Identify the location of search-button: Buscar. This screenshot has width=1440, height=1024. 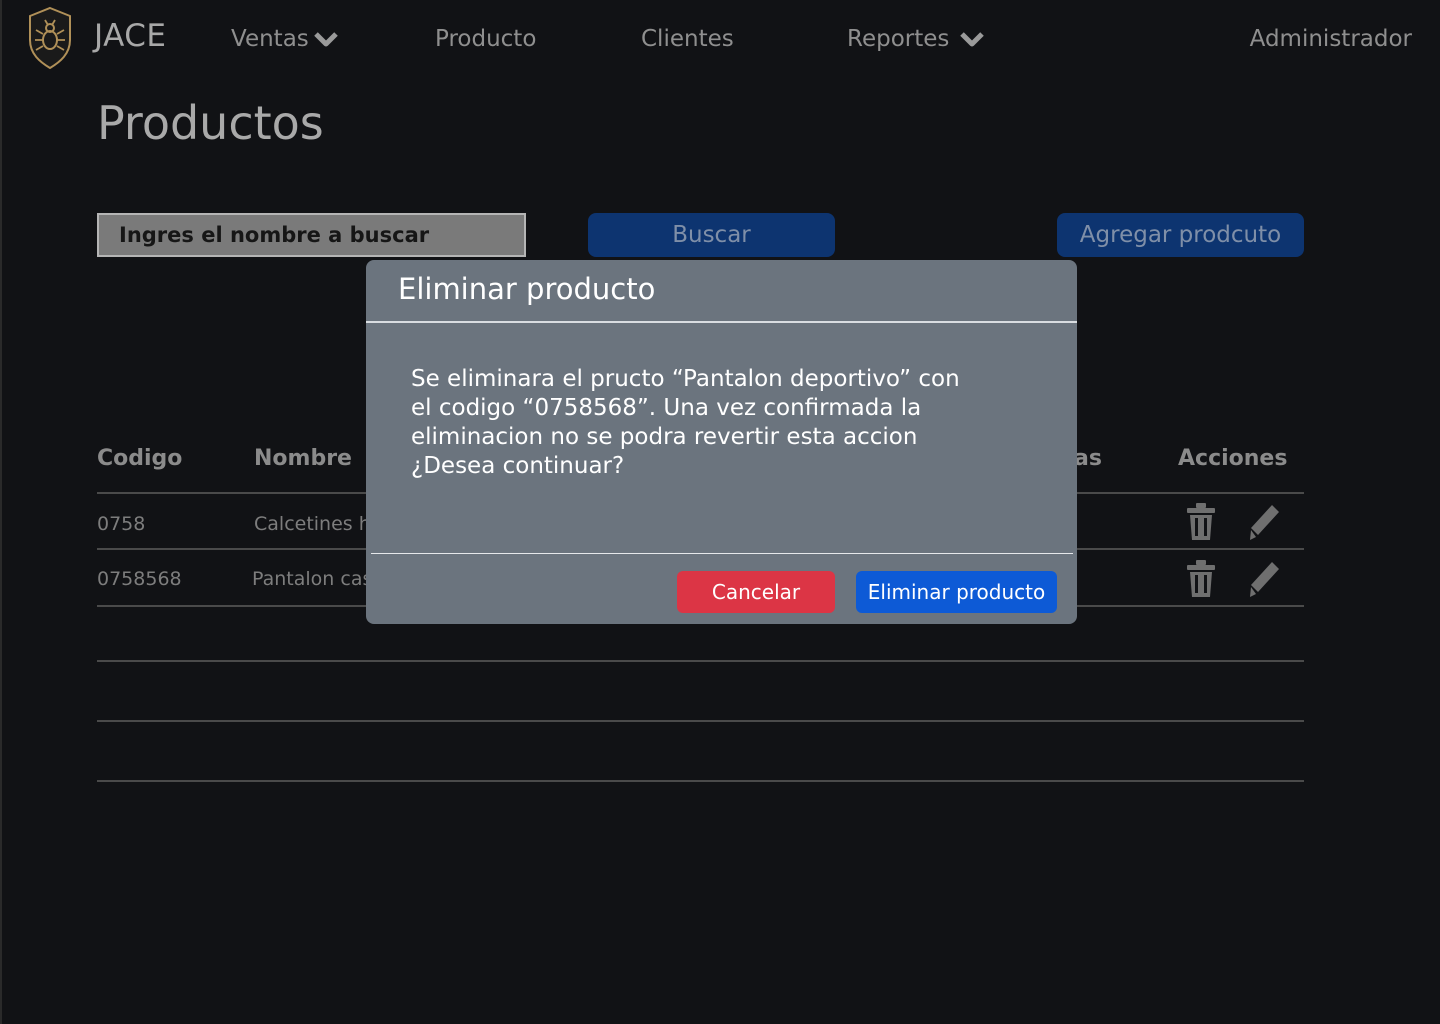
(711, 235).